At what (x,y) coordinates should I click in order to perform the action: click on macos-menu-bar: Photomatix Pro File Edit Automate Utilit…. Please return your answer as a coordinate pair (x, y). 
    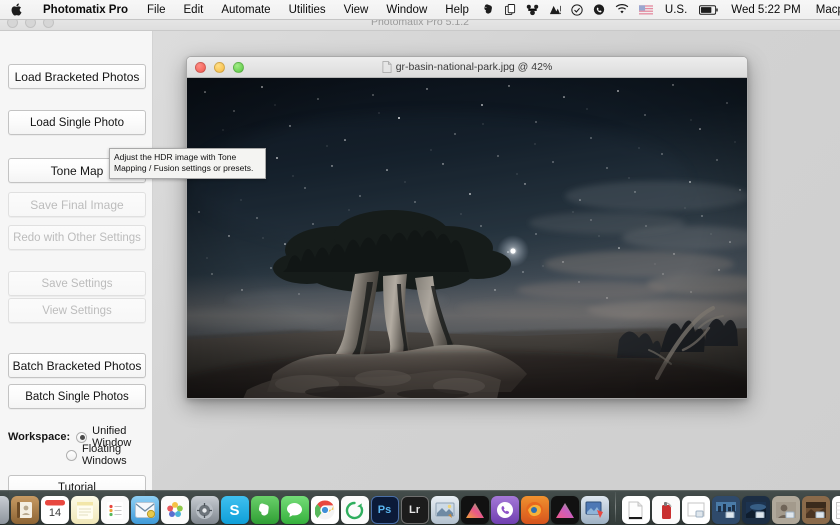
    Looking at the image, I should click on (420, 10).